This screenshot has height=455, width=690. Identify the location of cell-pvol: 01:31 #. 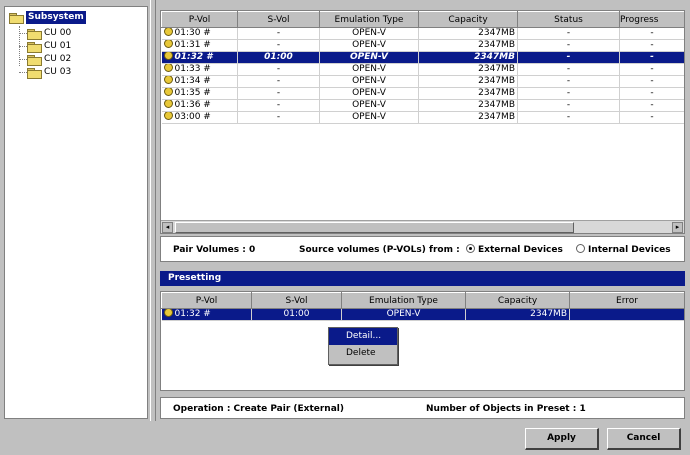
(192, 45).